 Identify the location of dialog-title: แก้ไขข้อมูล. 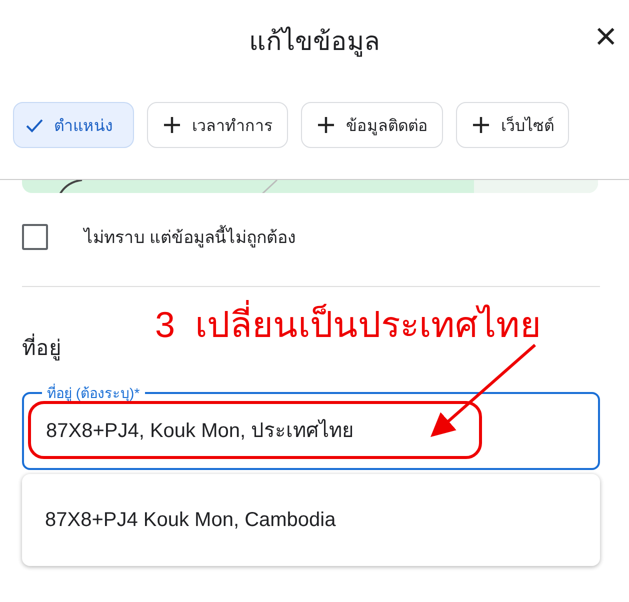
(314, 41).